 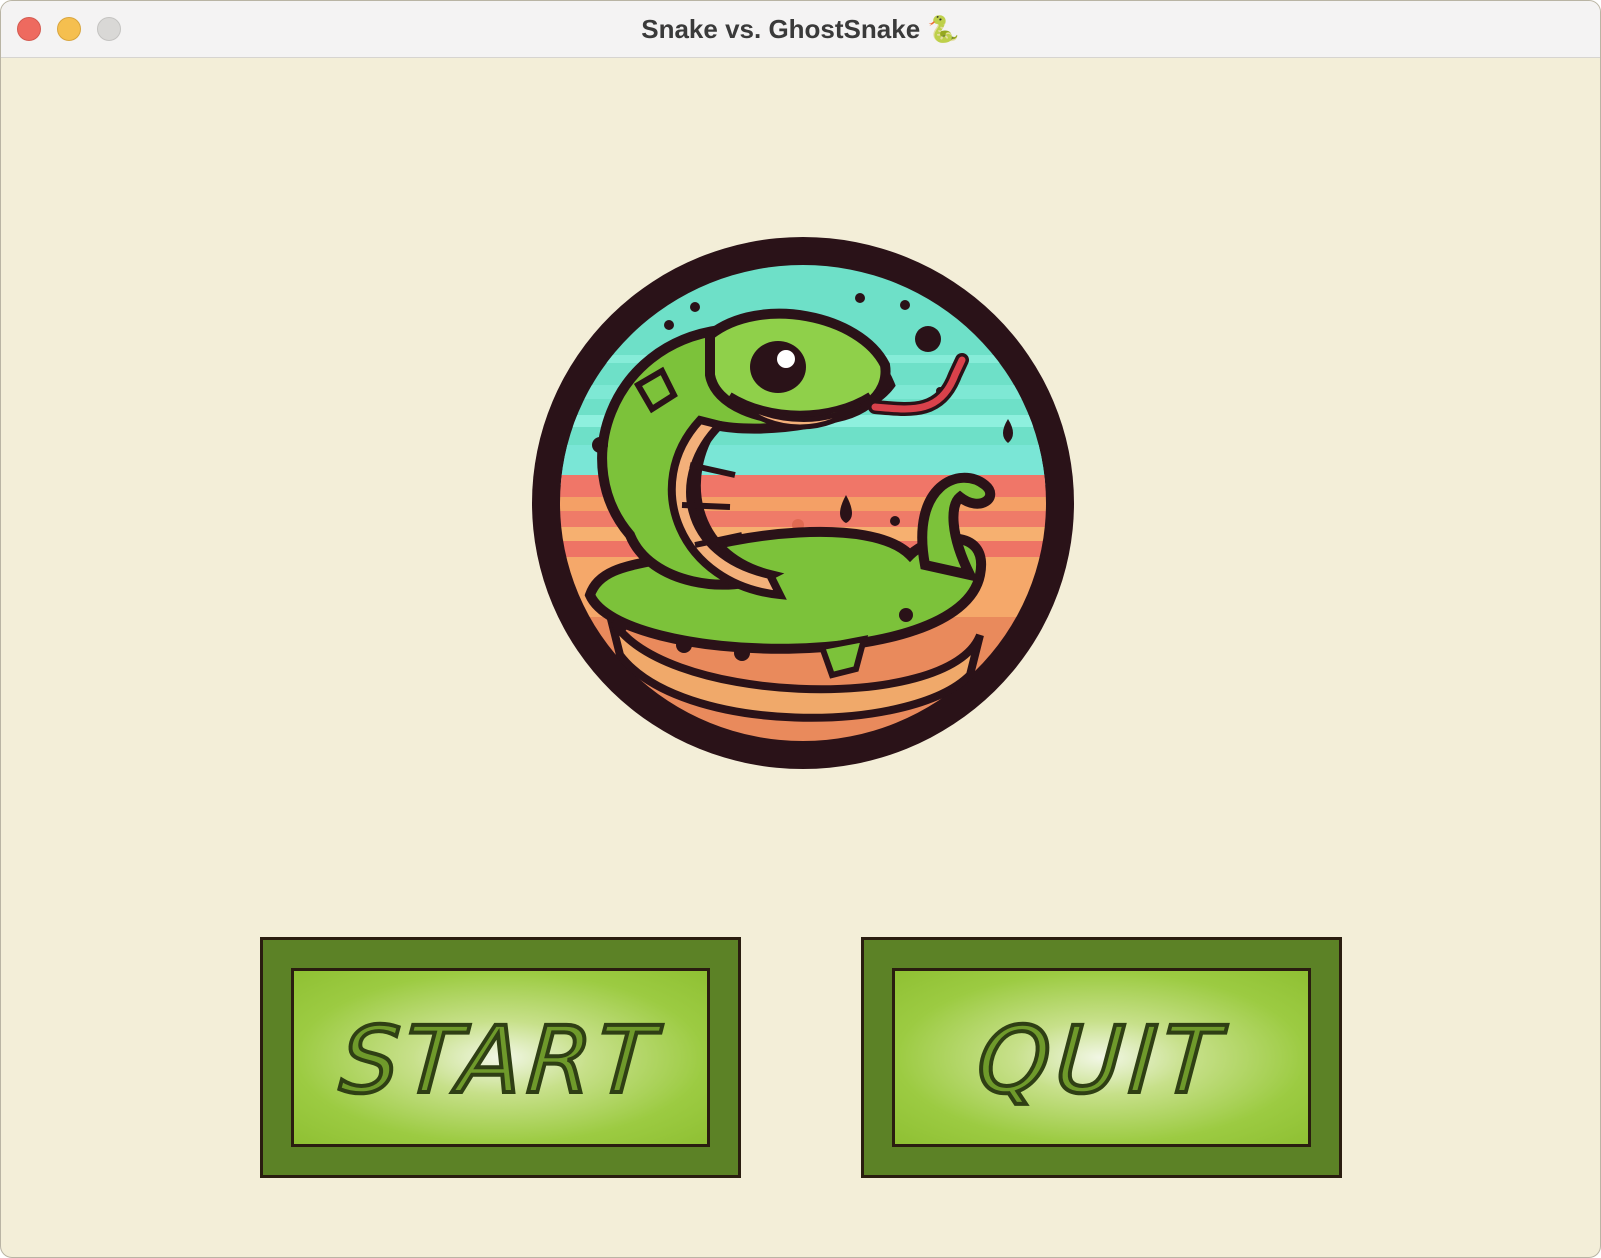 I want to click on quit-button: QUIT, so click(x=1101, y=1057).